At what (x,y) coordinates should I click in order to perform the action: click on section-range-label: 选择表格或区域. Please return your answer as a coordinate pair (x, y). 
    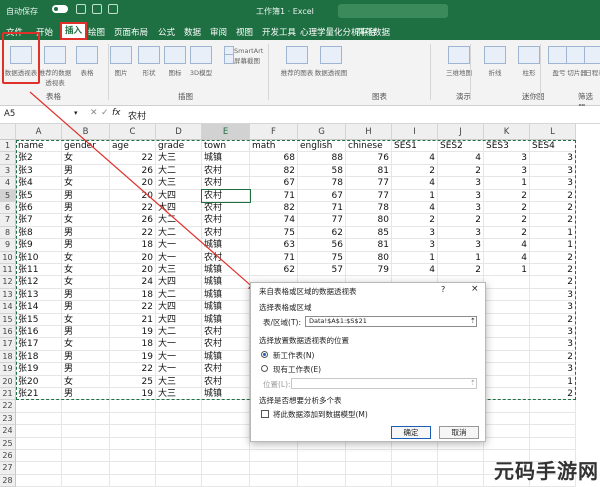
    Looking at the image, I should click on (285, 307).